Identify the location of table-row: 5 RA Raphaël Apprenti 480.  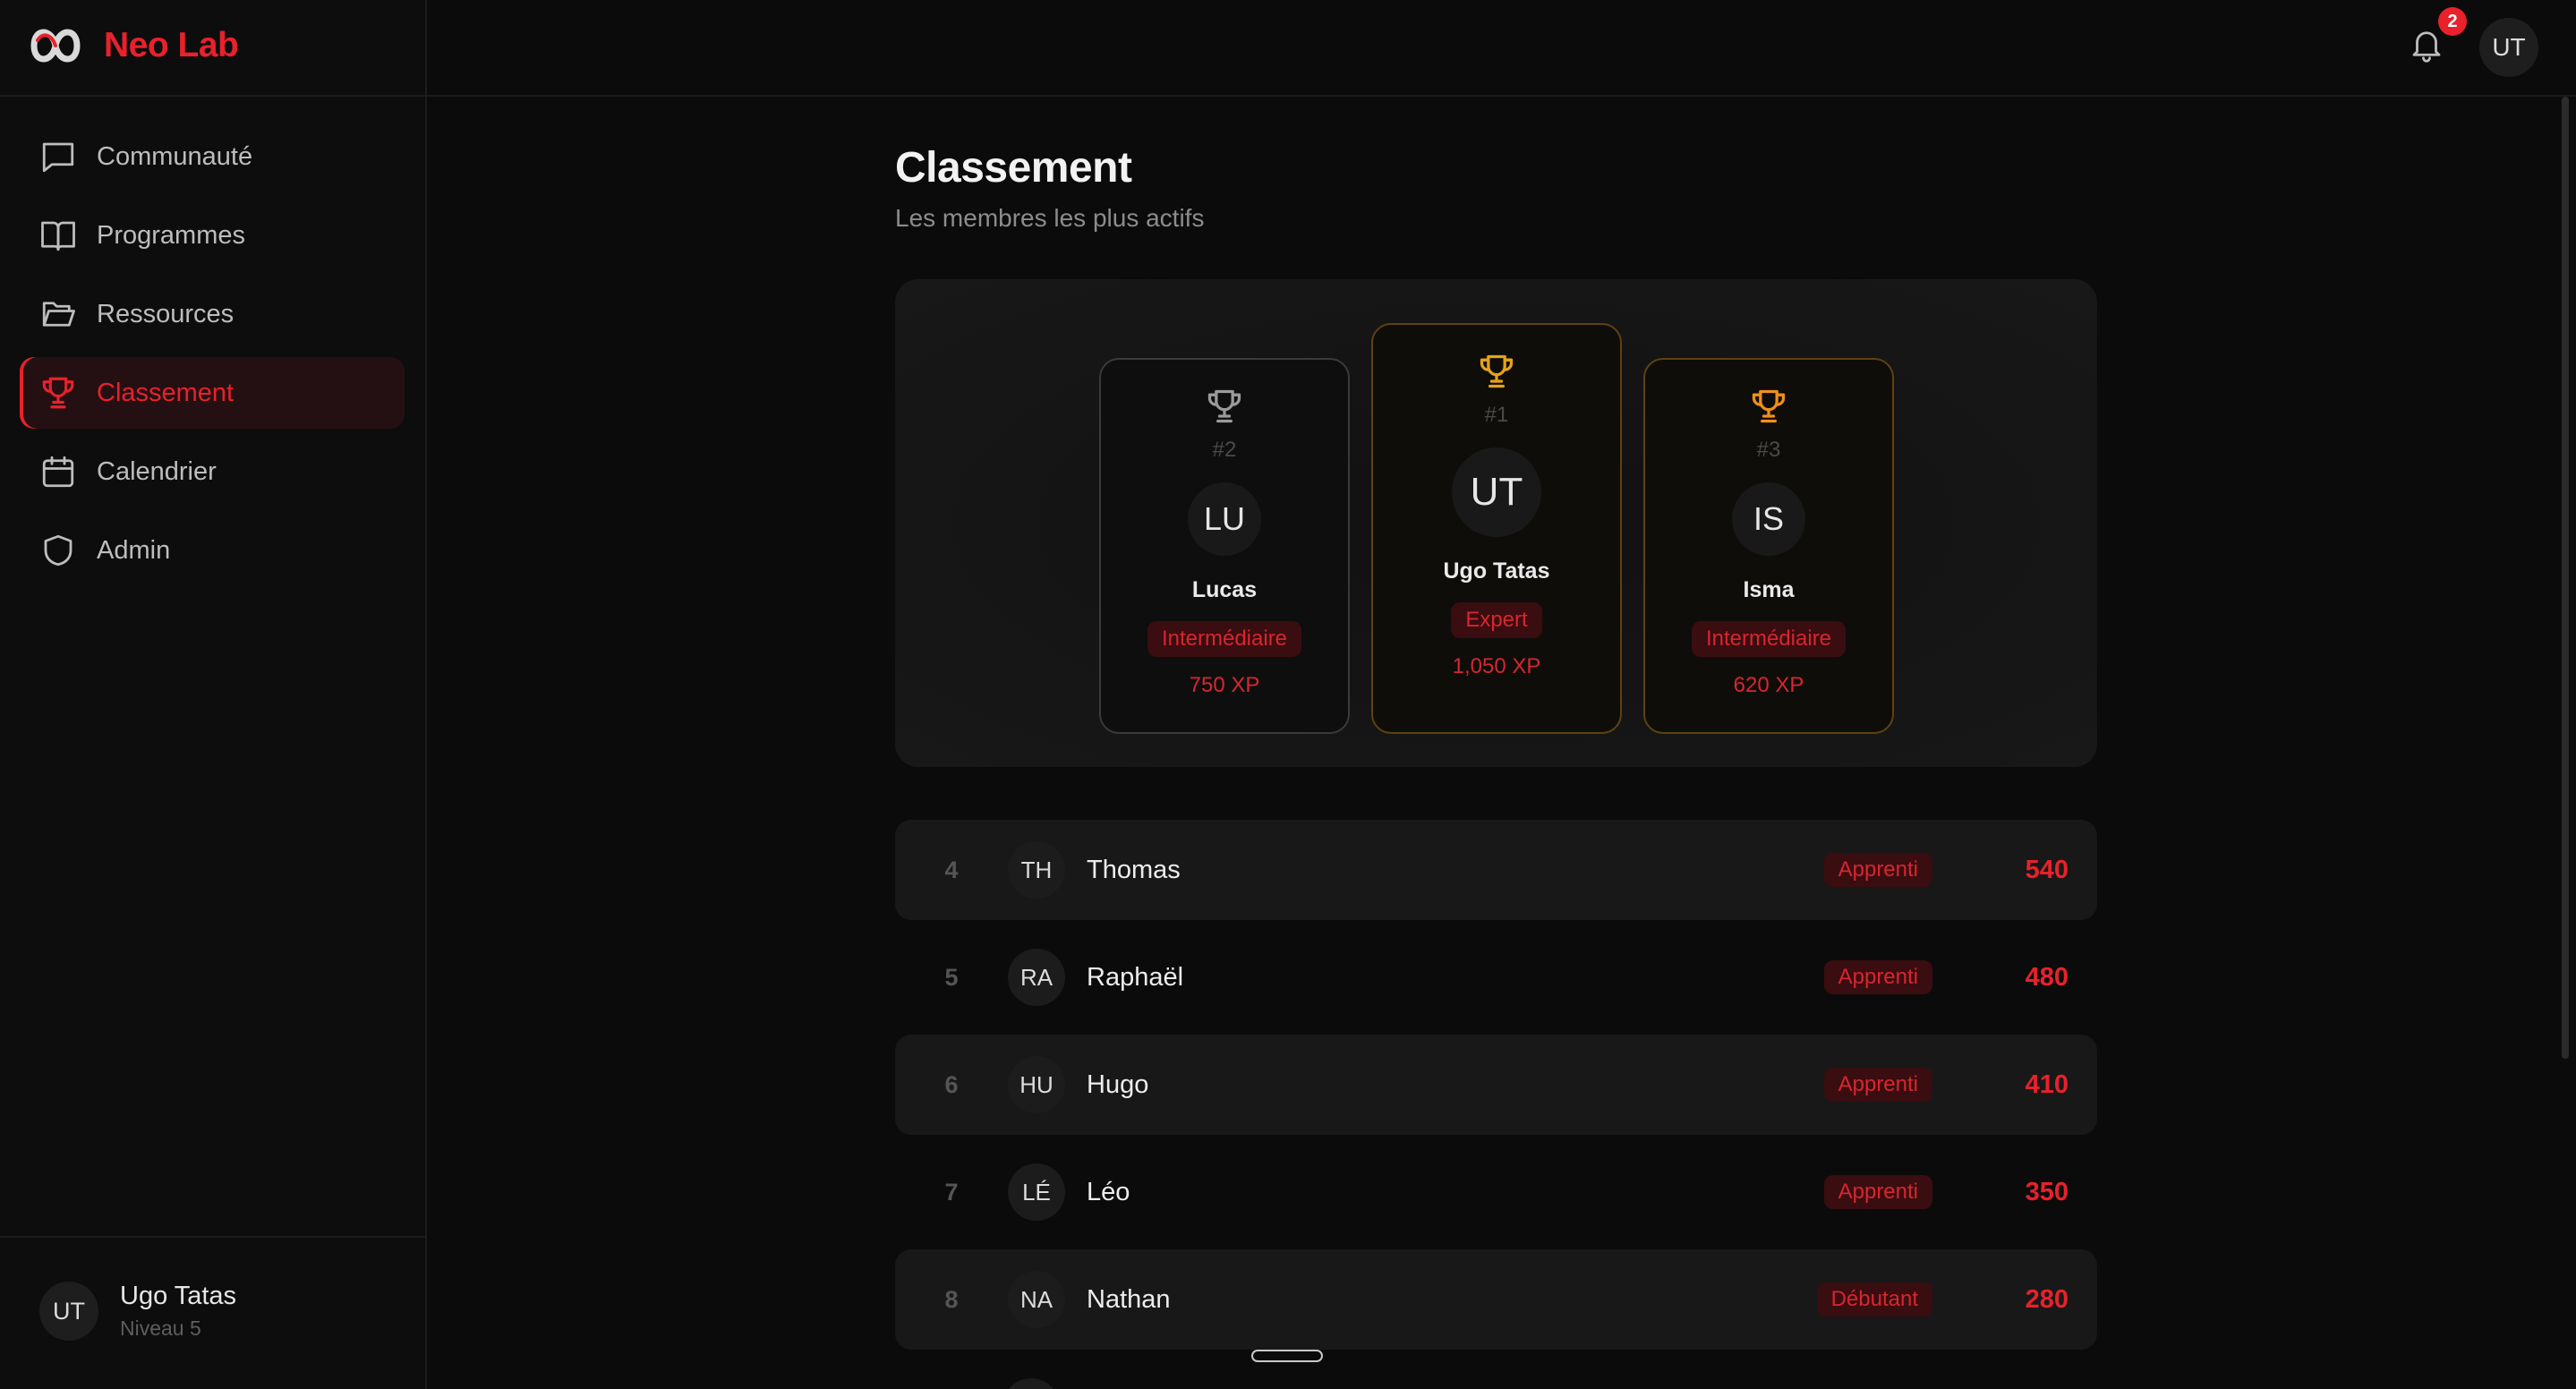
(1496, 977).